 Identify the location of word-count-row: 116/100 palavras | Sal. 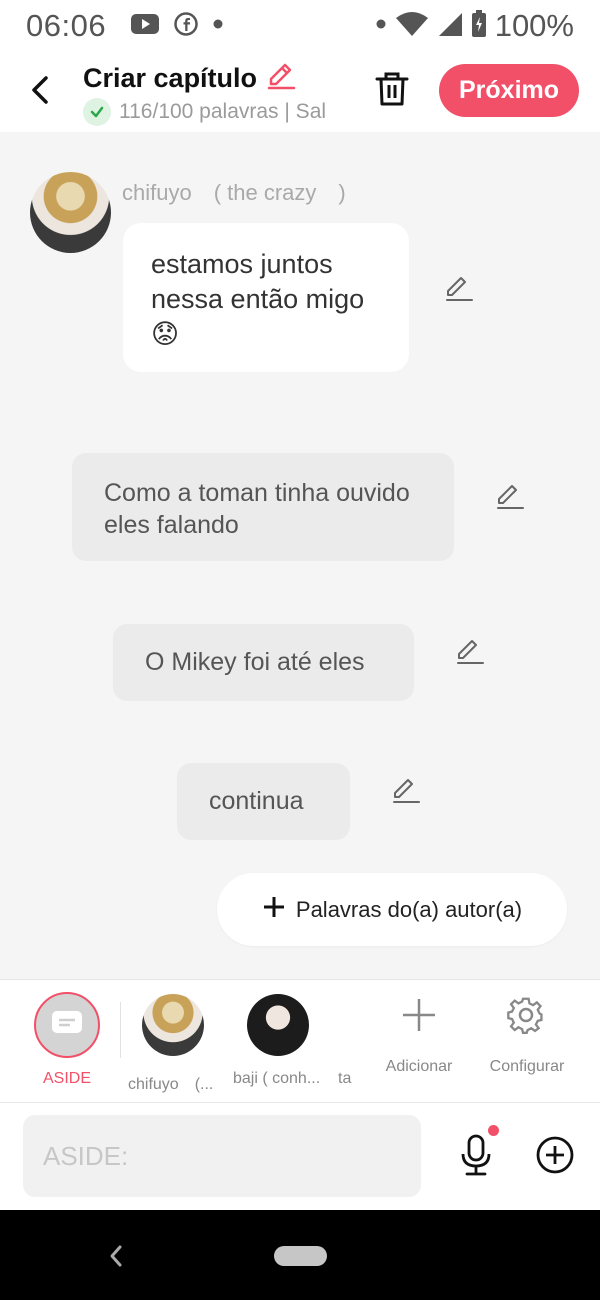
(214, 112).